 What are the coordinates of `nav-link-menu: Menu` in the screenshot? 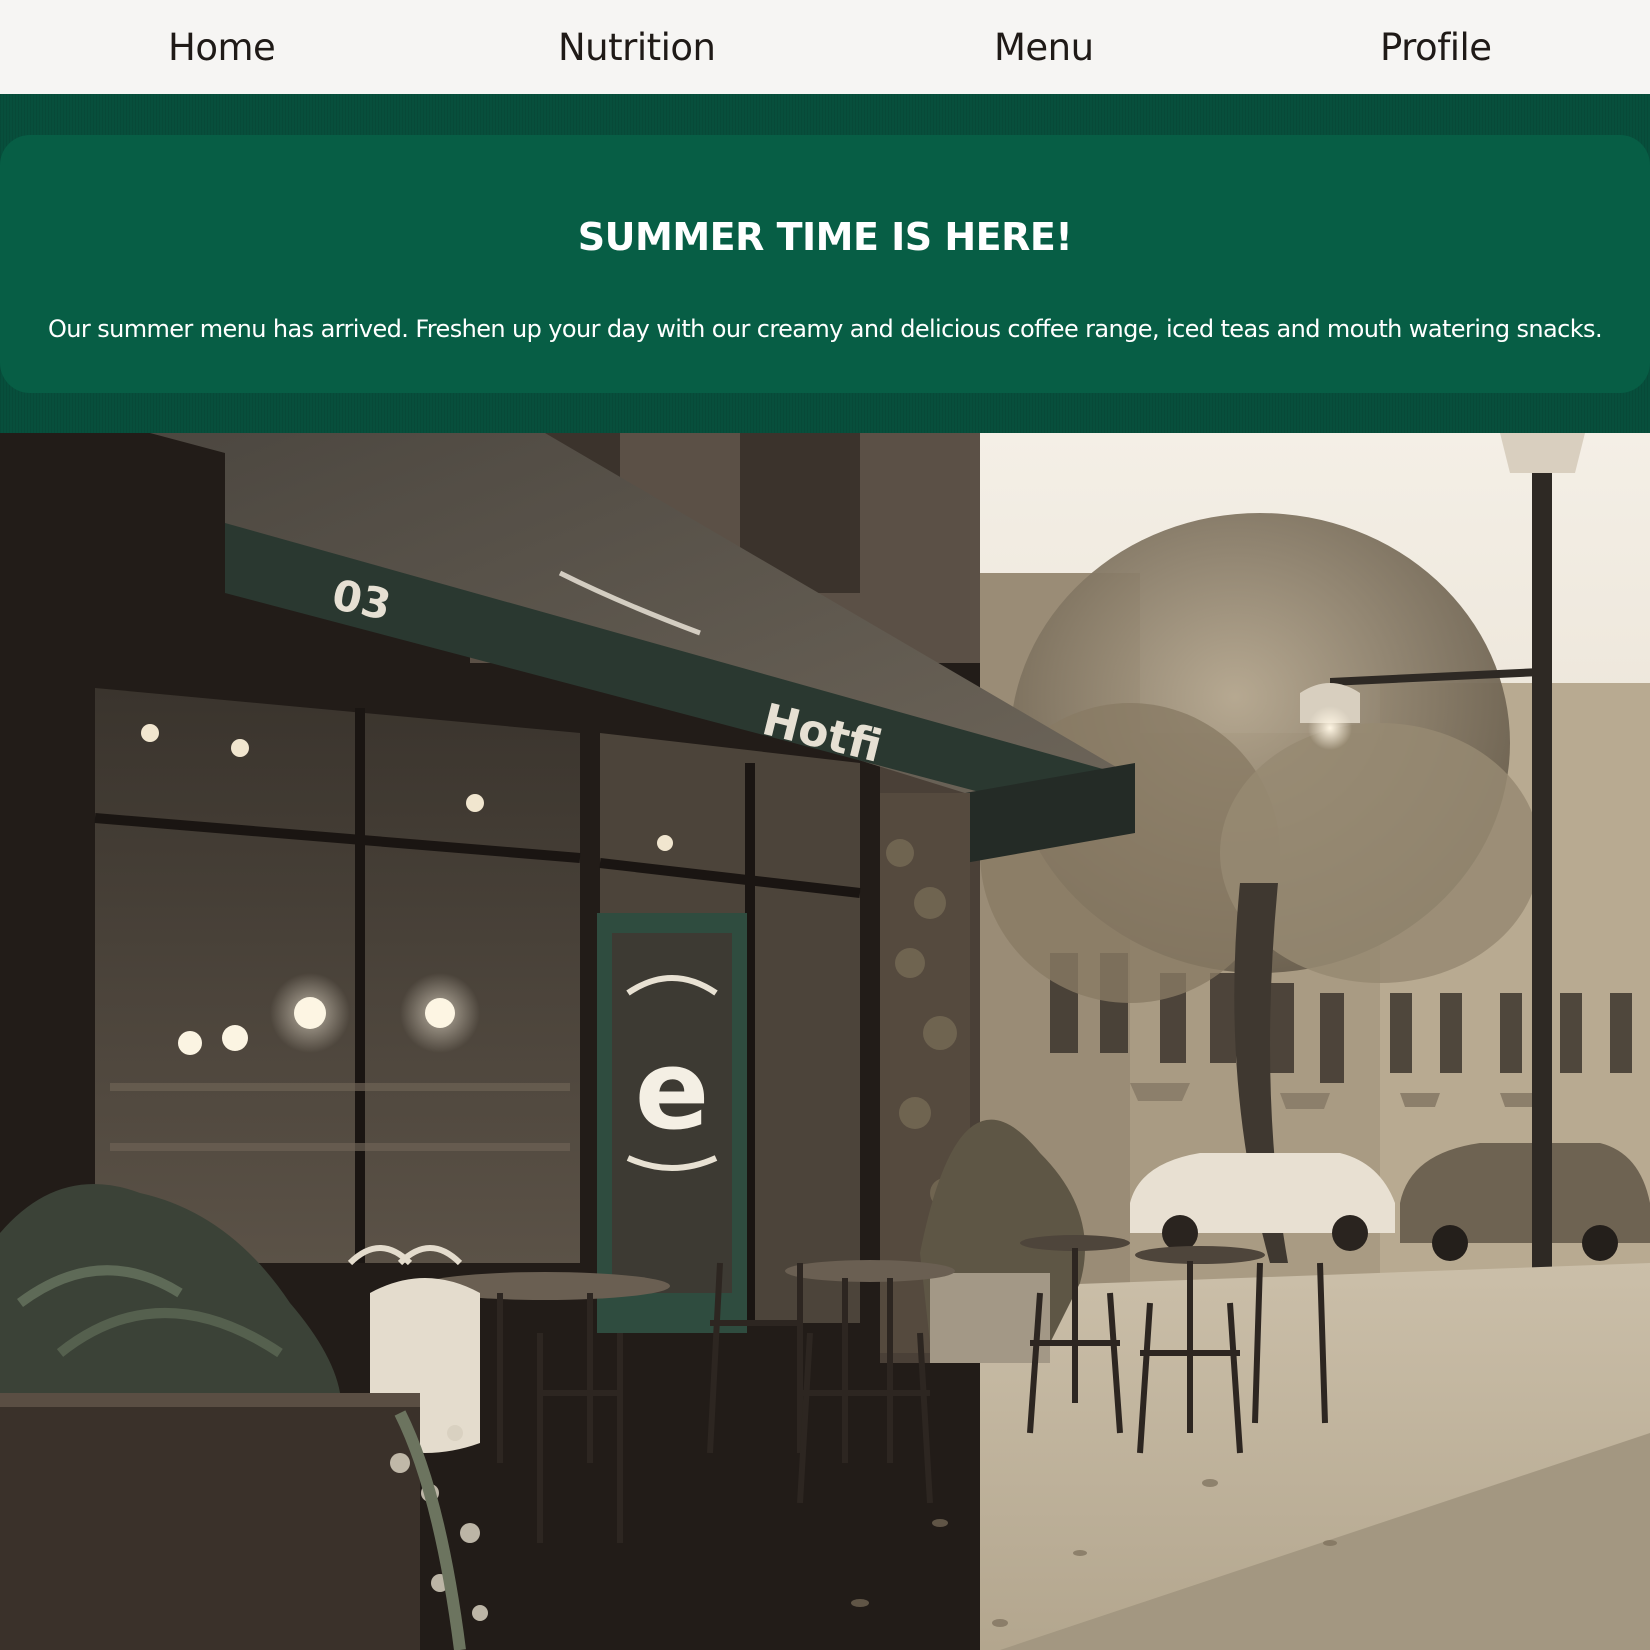 It's located at (1044, 47).